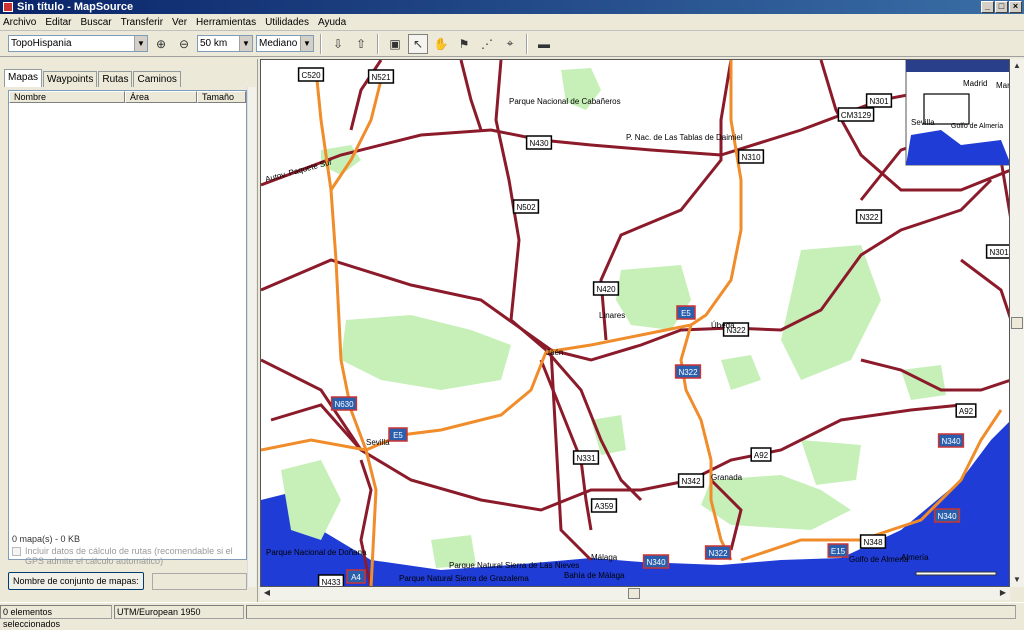 The image size is (1024, 630). Describe the element at coordinates (184, 44) in the screenshot. I see `zoom-out-icon: ⊖` at that location.